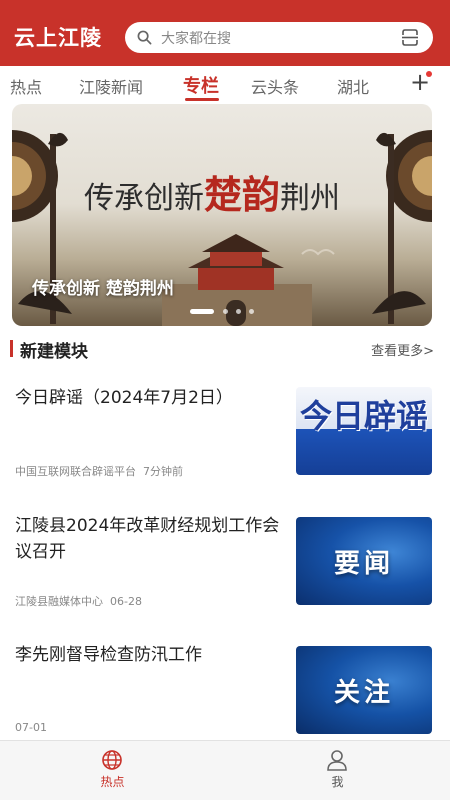 This screenshot has height=800, width=450. Describe the element at coordinates (126, 601) in the screenshot. I see `news-time: 06-28` at that location.